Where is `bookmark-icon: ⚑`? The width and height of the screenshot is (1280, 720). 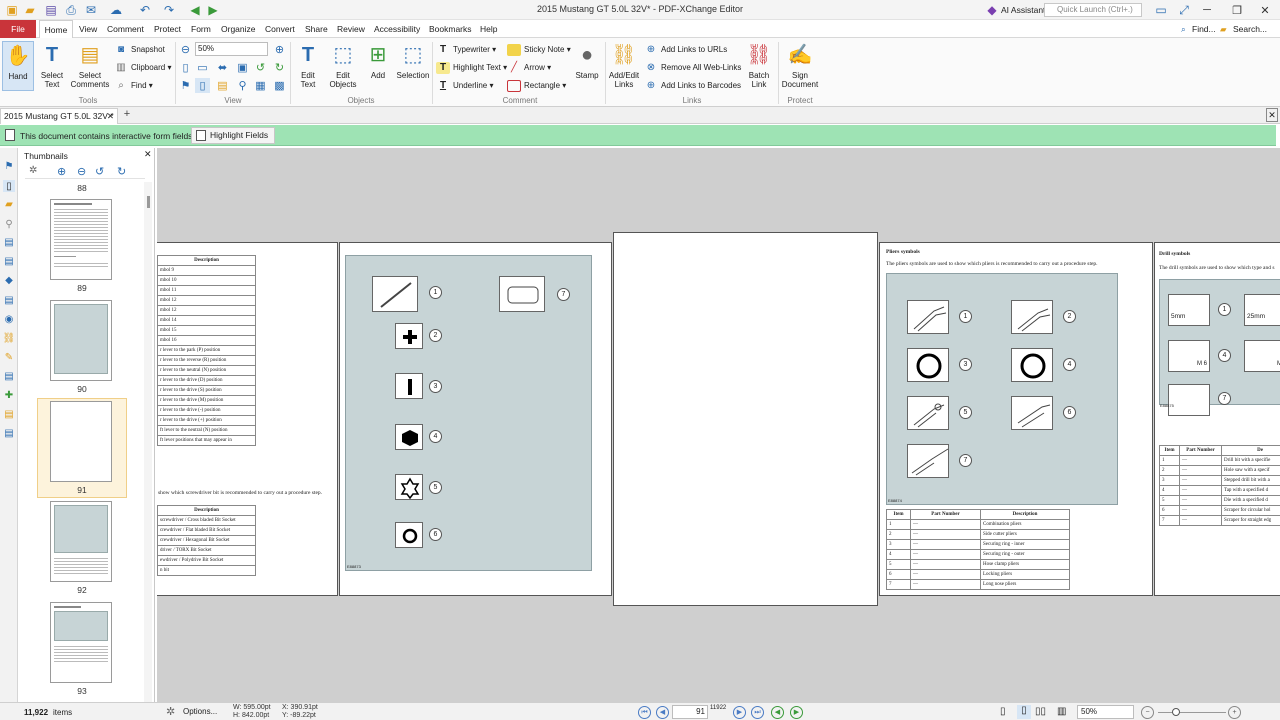
bookmark-icon: ⚑ is located at coordinates (185, 85).